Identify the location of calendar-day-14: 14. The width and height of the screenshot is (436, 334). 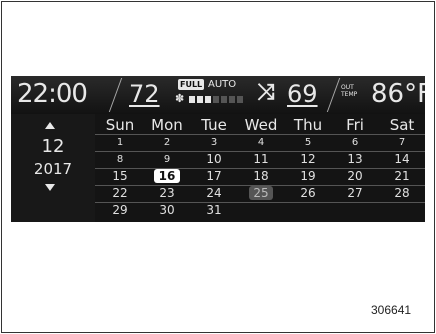
(401, 159).